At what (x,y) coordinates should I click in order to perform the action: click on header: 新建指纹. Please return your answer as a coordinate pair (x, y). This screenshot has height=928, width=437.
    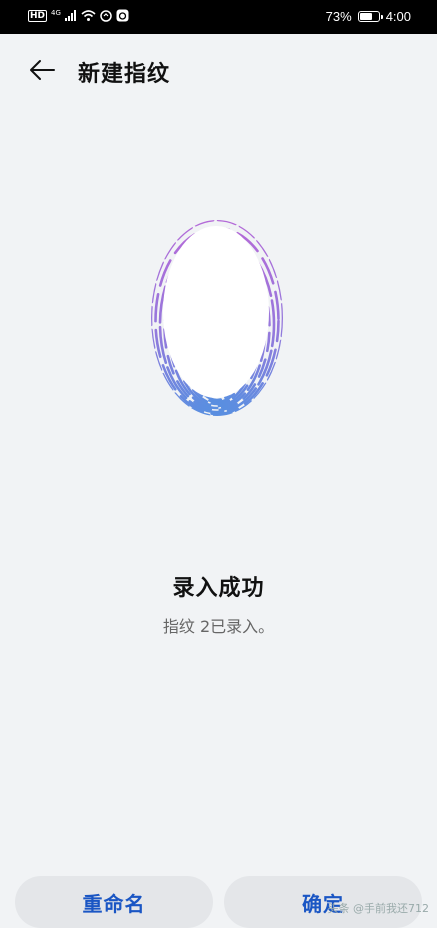
    Looking at the image, I should click on (218, 70).